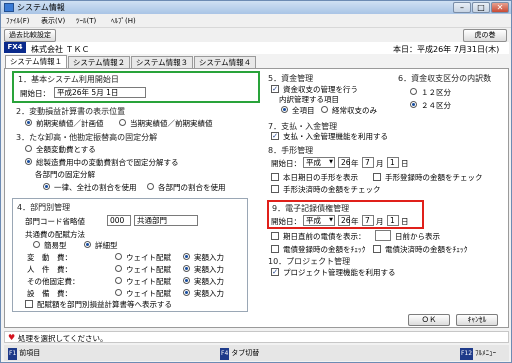 This screenshot has width=512, height=363. Describe the element at coordinates (368, 220) in the screenshot. I see `eclaim-month-input: 7` at that location.